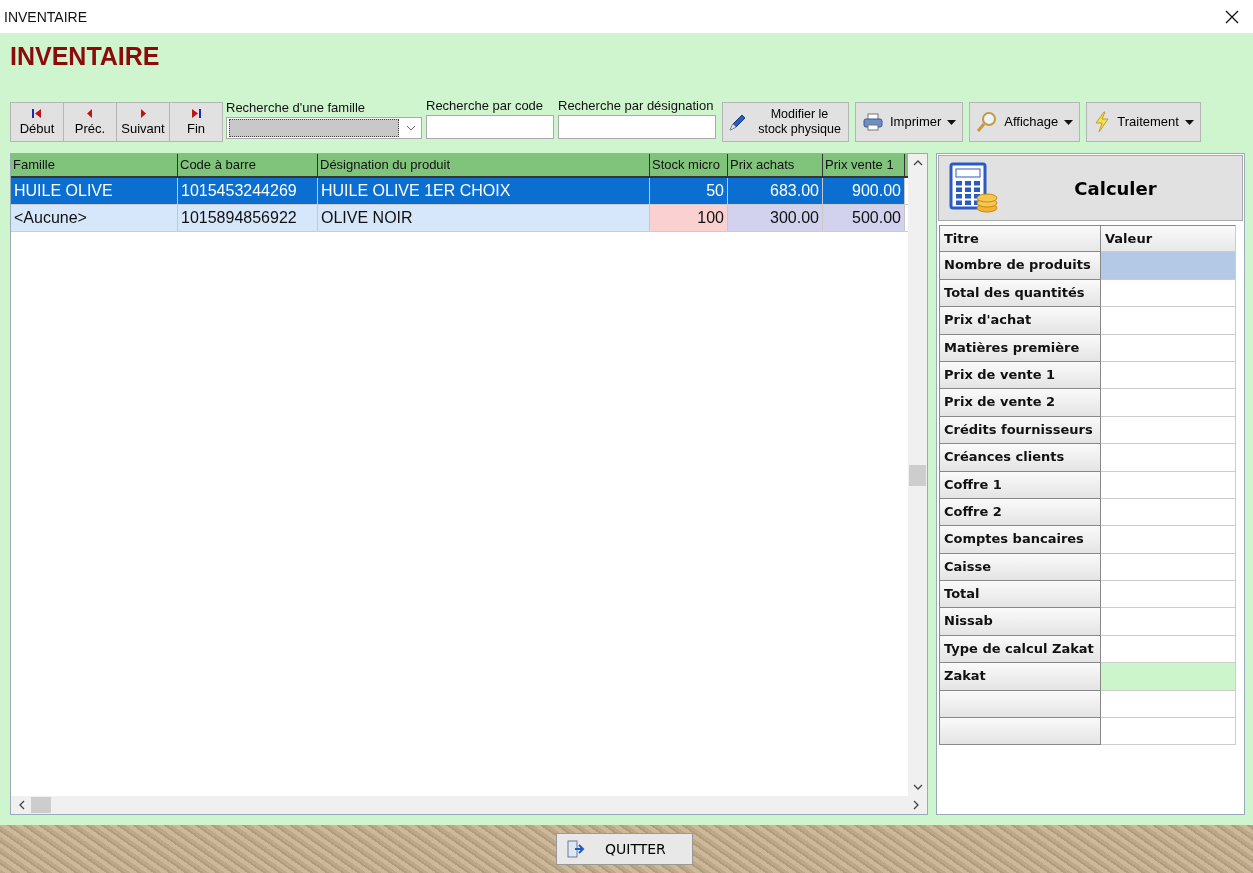 The width and height of the screenshot is (1253, 873). I want to click on row-header: Coffre 1, so click(1020, 485).